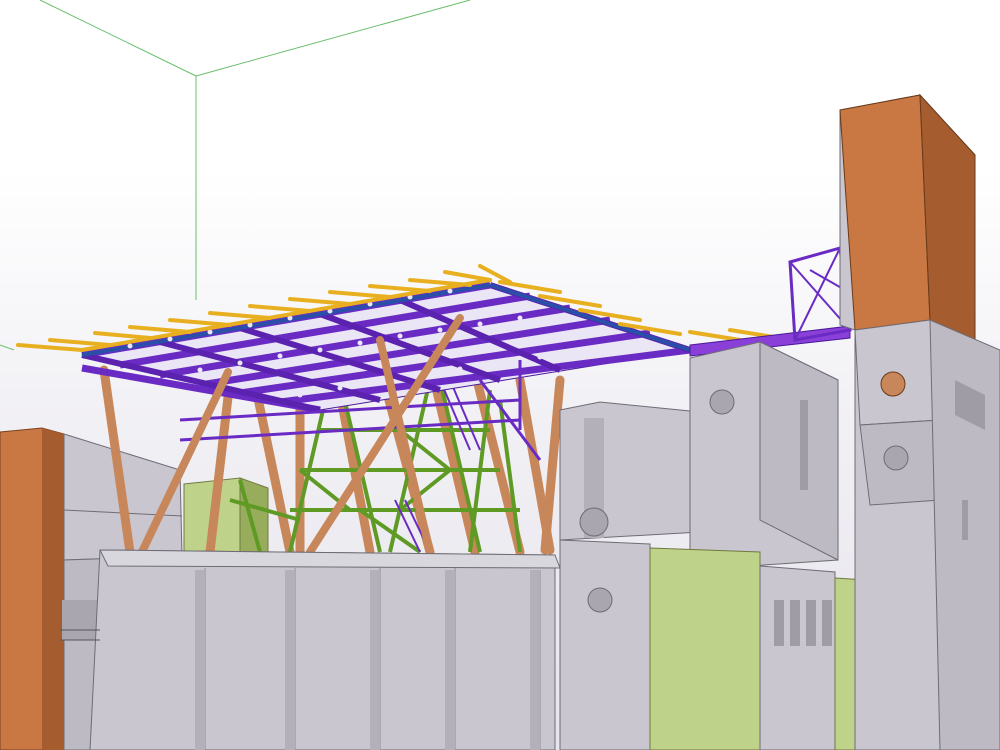  I want to click on front-concrete-block, so click(310, 649).